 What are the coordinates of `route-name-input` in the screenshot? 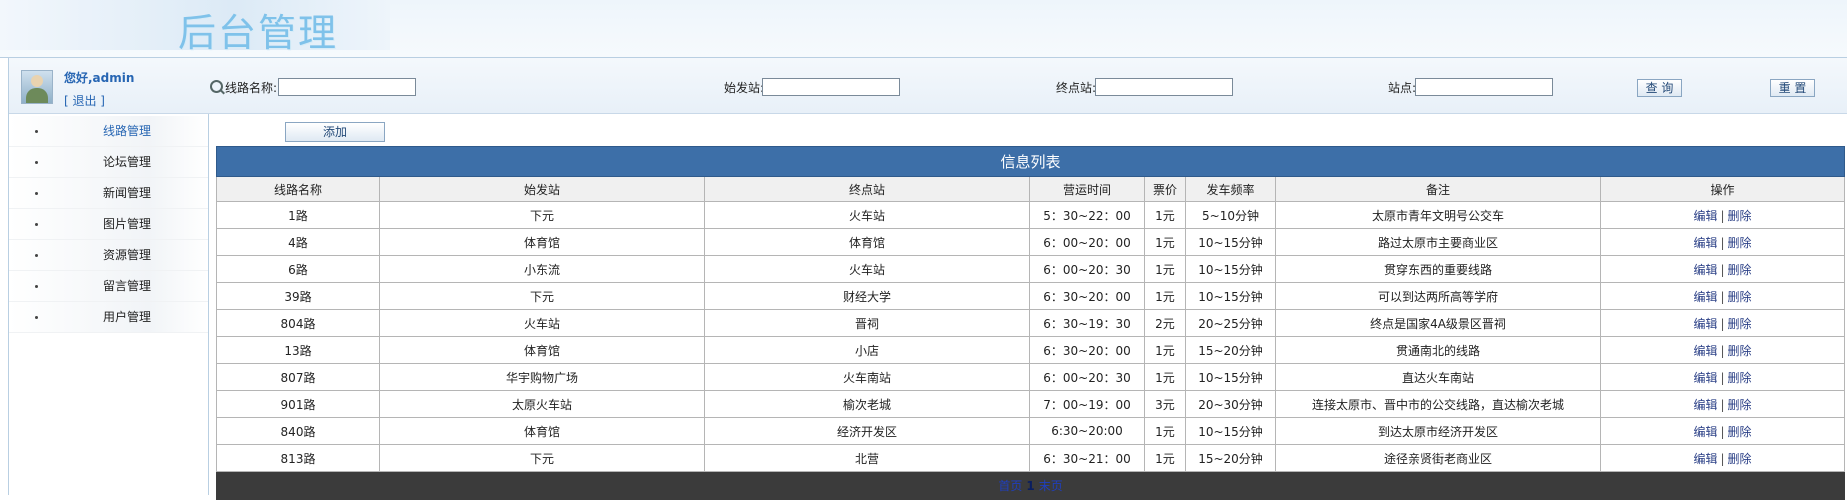 It's located at (347, 87).